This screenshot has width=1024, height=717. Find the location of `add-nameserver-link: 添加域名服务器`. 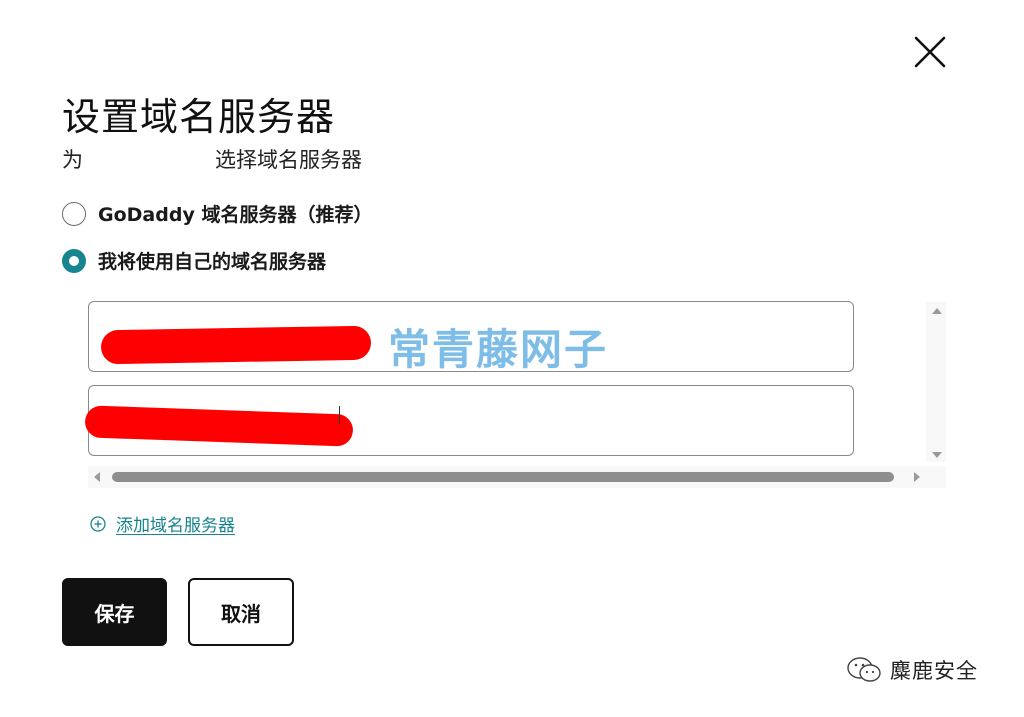

add-nameserver-link: 添加域名服务器 is located at coordinates (162, 523).